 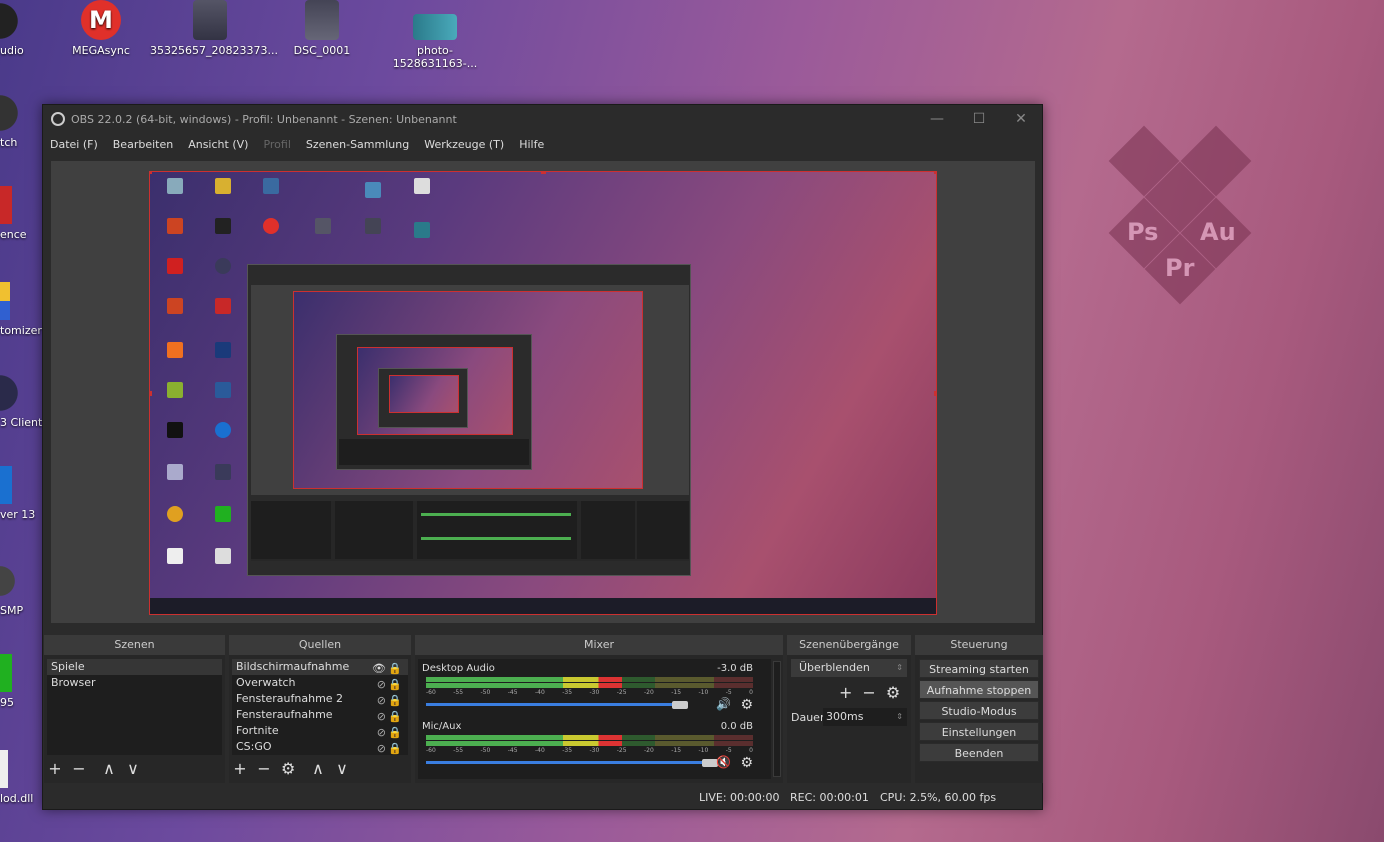 What do you see at coordinates (899, 717) in the screenshot?
I see `spinner-icon: ⇕` at bounding box center [899, 717].